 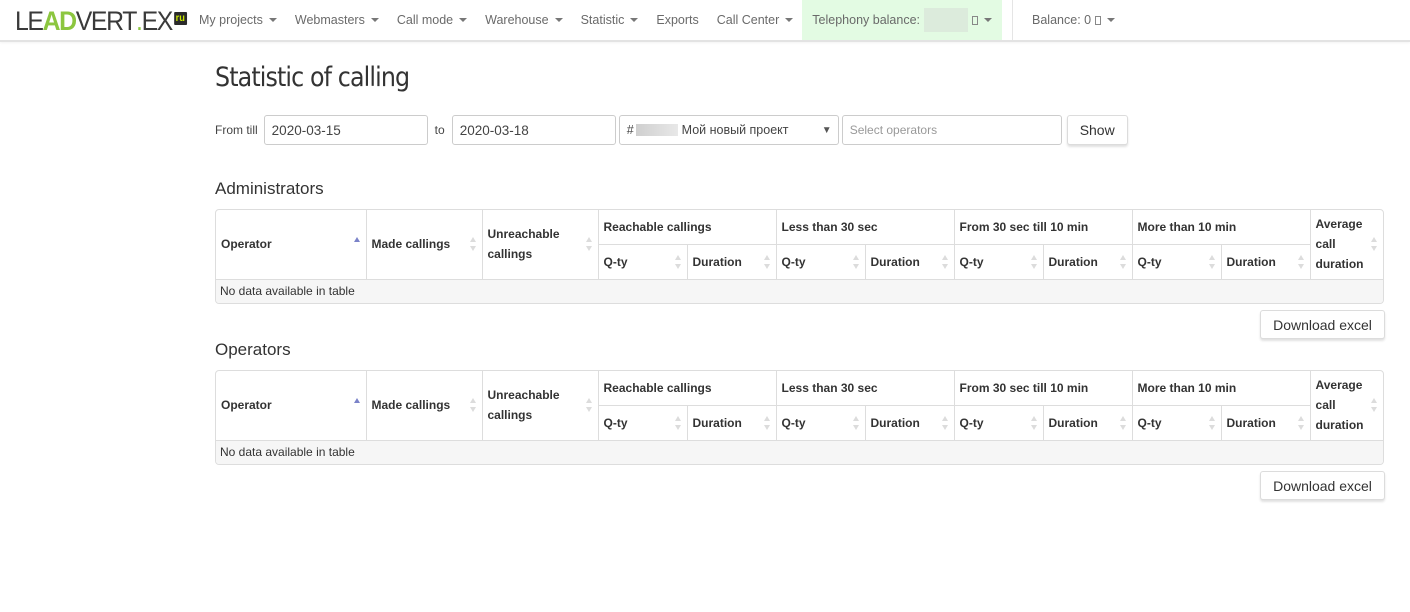 What do you see at coordinates (345, 130) in the screenshot?
I see `date-from-input` at bounding box center [345, 130].